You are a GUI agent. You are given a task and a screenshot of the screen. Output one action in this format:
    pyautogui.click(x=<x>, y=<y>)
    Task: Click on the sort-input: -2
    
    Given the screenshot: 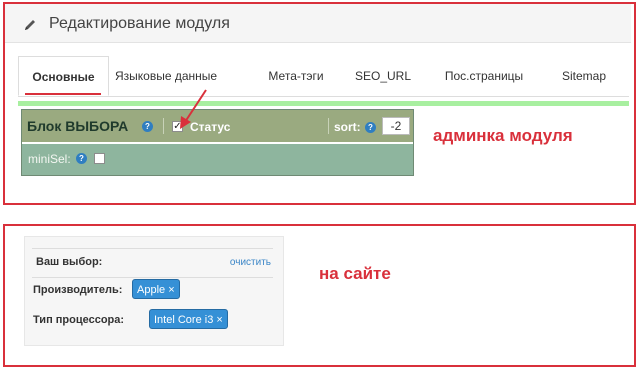 What is the action you would take?
    pyautogui.click(x=396, y=126)
    